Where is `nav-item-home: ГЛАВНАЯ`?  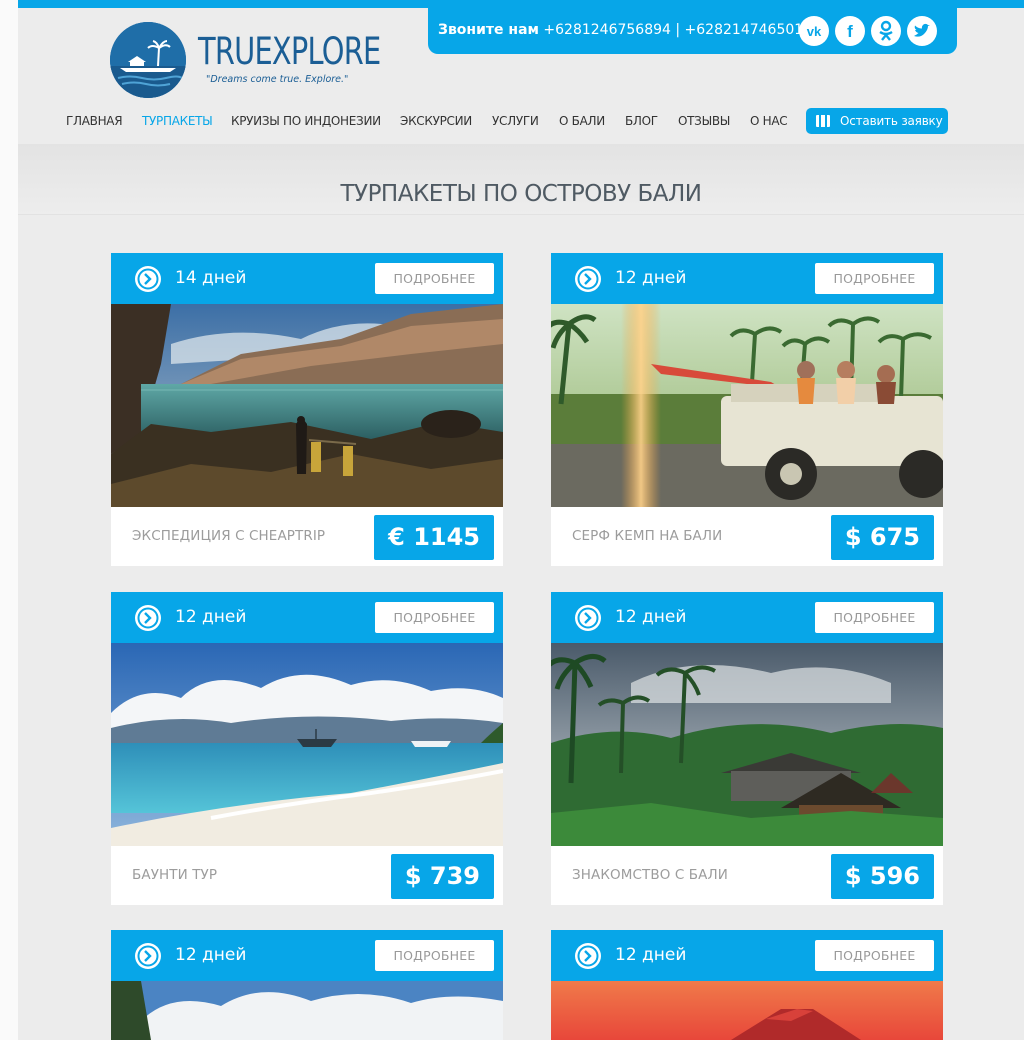 nav-item-home: ГЛАВНАЯ is located at coordinates (94, 121).